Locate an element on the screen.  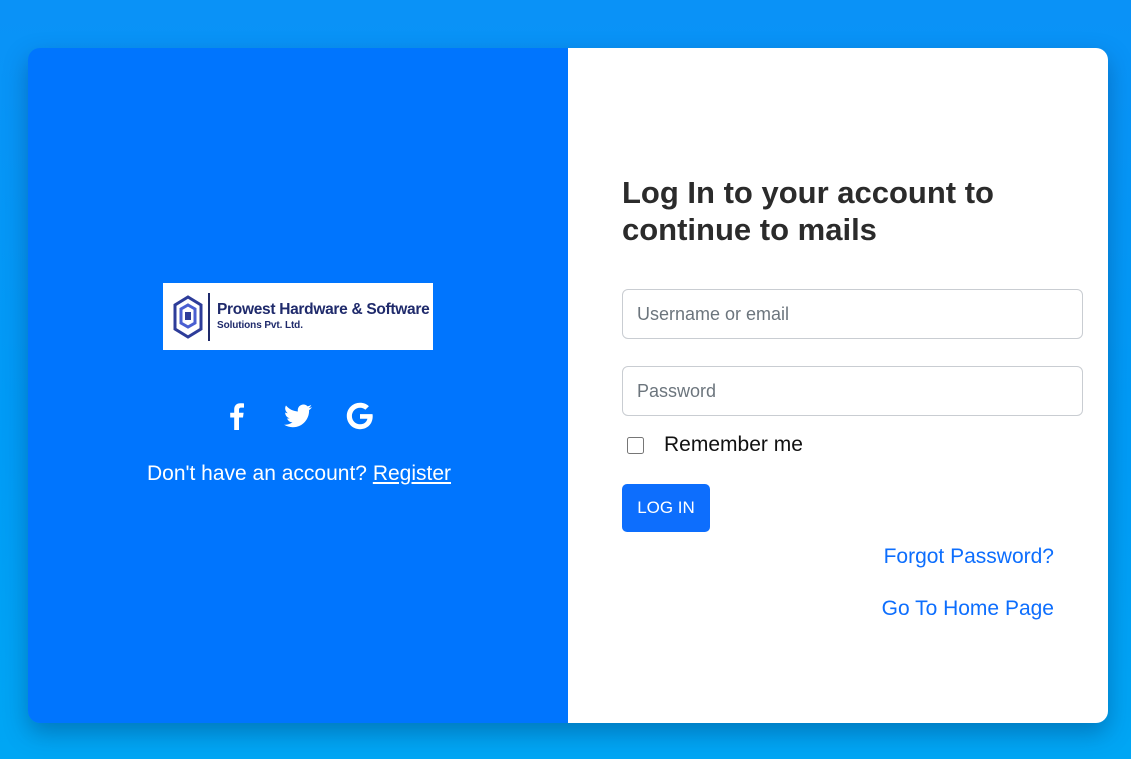
logo-divider is located at coordinates (209, 316).